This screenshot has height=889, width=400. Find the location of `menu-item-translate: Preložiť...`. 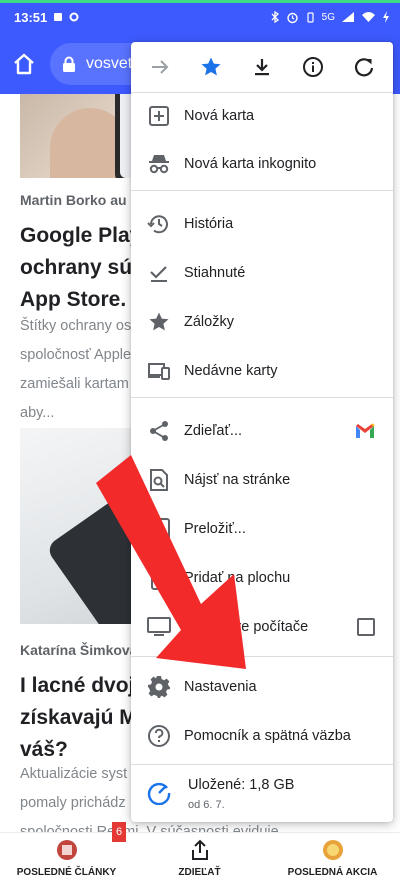

menu-item-translate: Preložiť... is located at coordinates (262, 529).